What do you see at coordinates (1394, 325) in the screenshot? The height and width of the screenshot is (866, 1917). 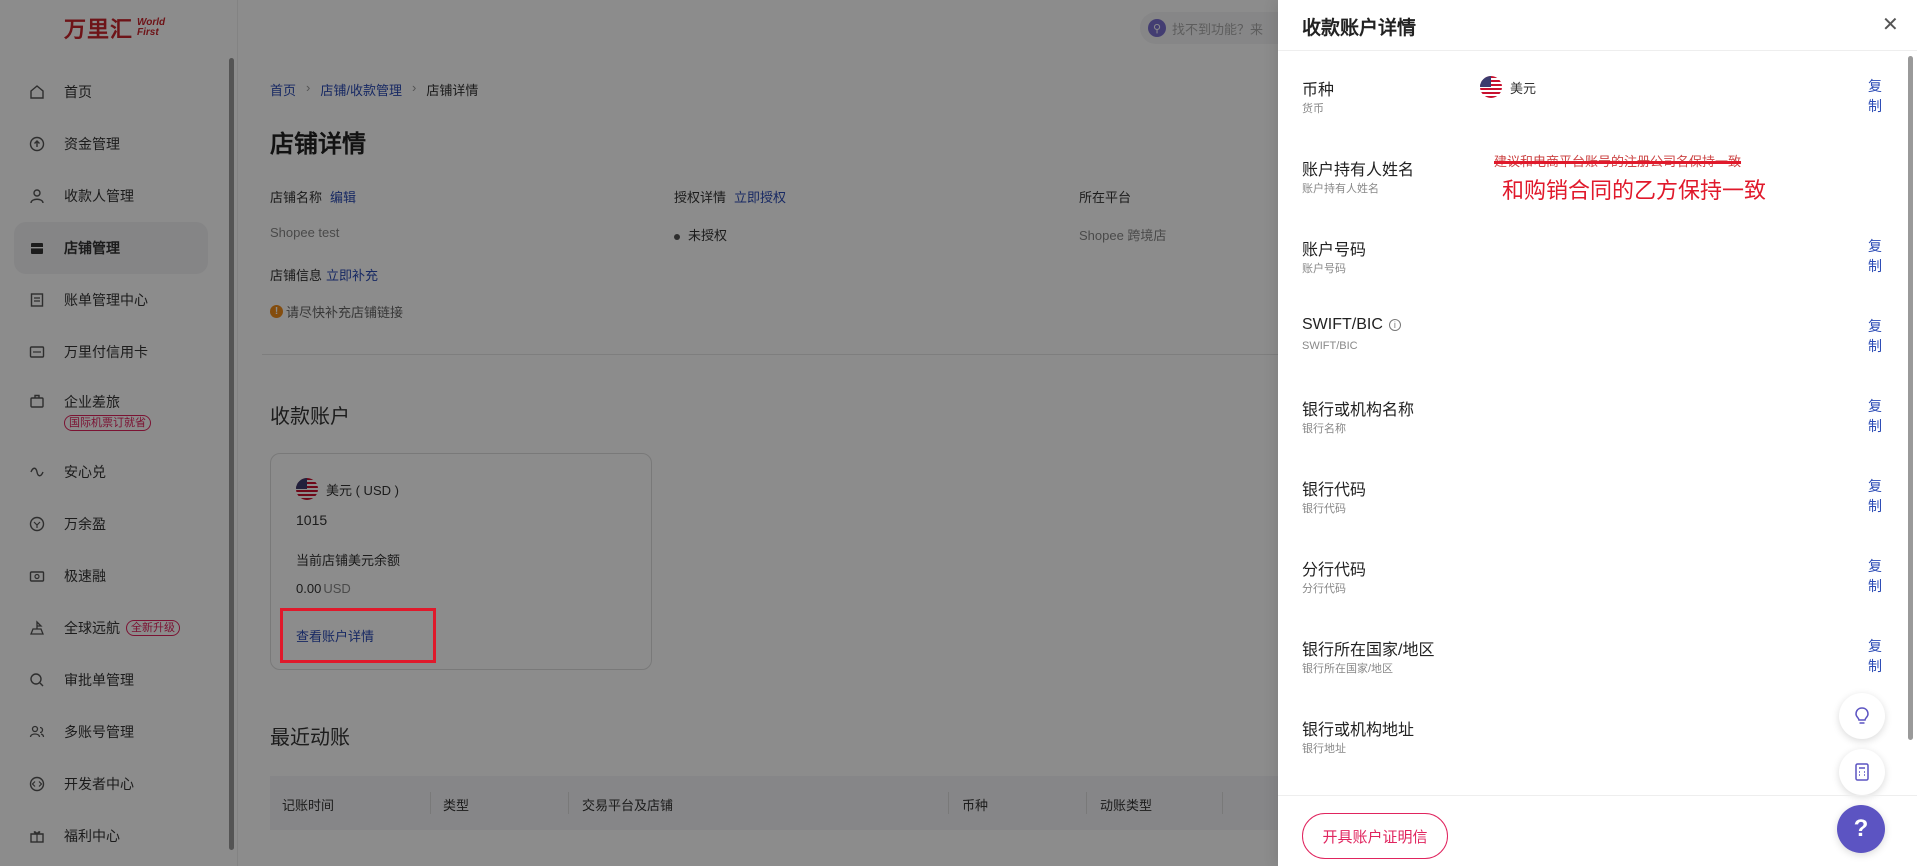 I see `info-icon: i` at bounding box center [1394, 325].